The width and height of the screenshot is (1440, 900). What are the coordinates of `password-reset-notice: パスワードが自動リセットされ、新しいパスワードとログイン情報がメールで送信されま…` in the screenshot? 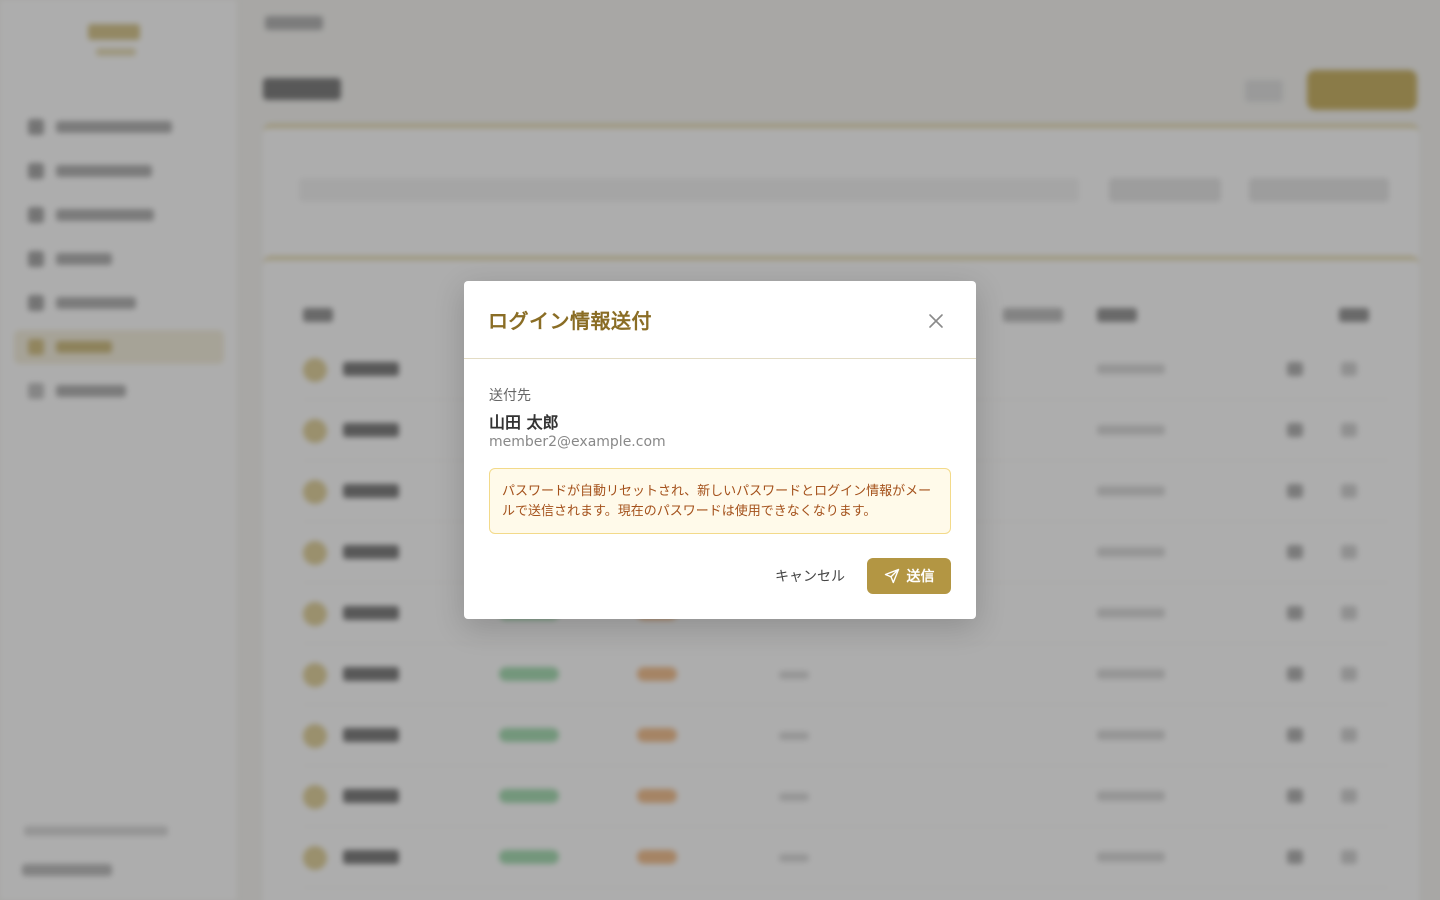 It's located at (720, 501).